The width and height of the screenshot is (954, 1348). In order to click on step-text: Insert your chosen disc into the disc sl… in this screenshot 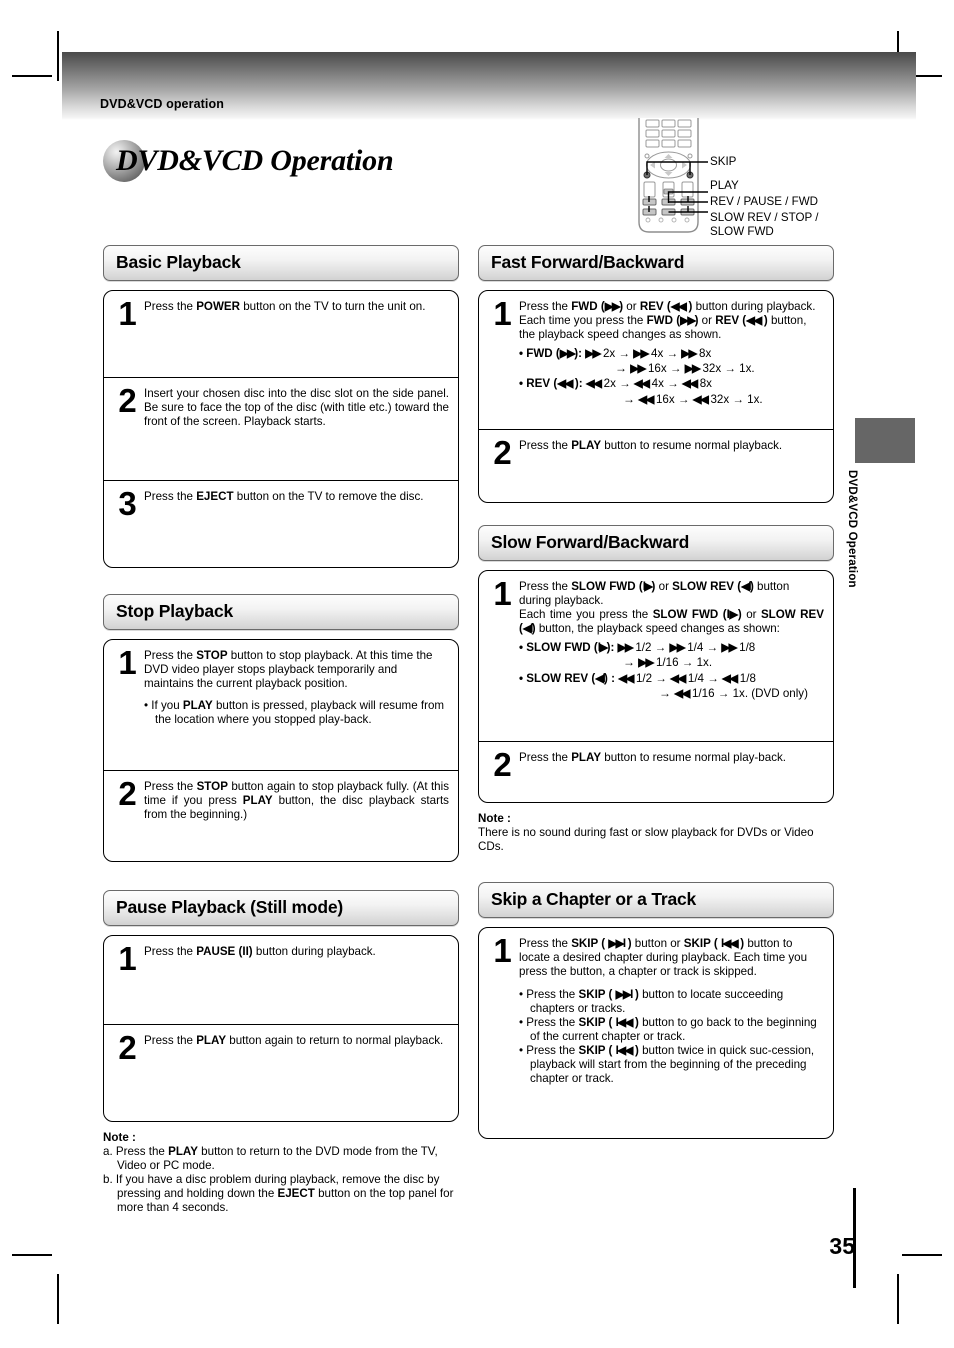, I will do `click(296, 406)`.